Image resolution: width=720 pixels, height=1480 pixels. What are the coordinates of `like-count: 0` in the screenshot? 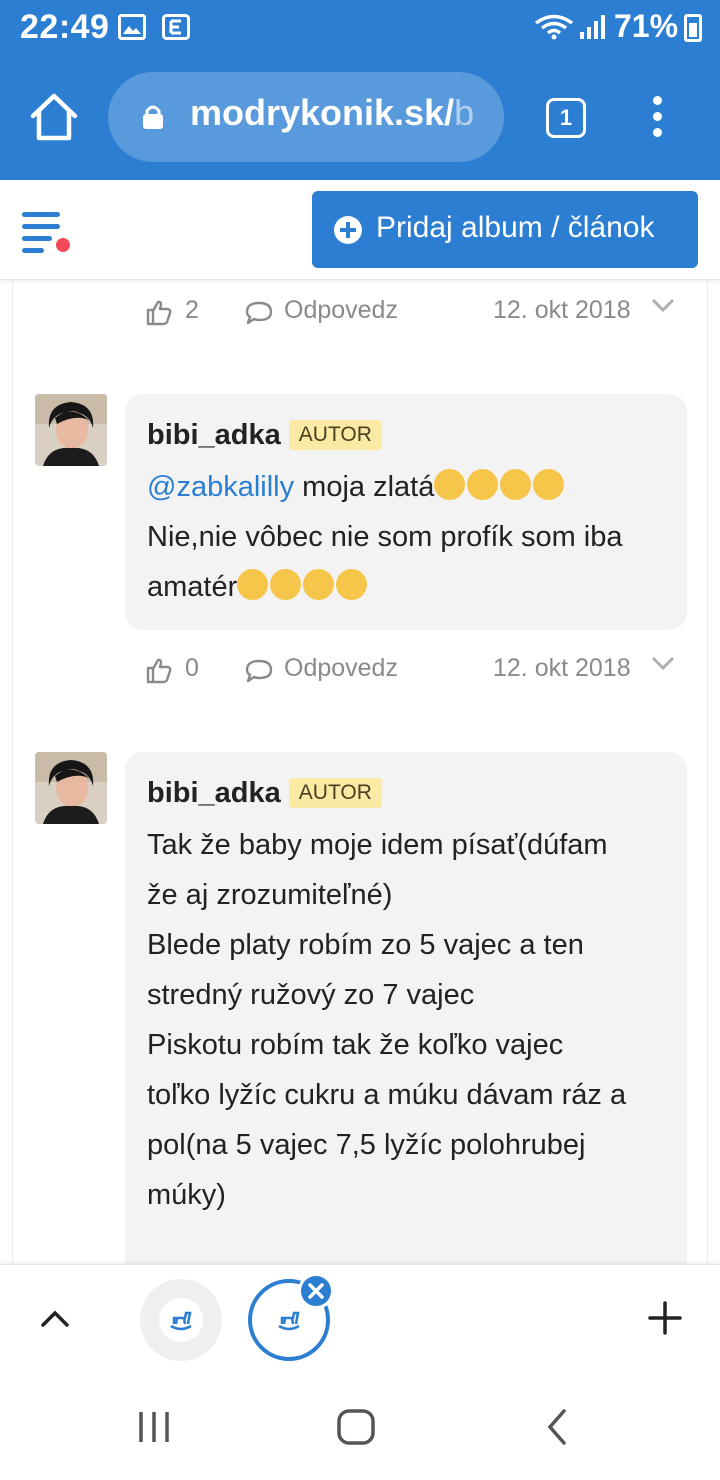 It's located at (192, 668).